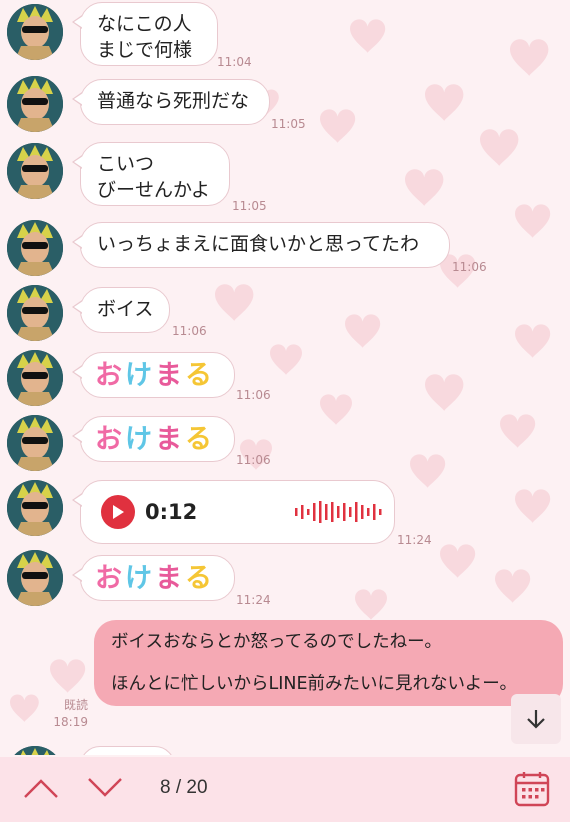 Image resolution: width=570 pixels, height=822 pixels. What do you see at coordinates (125, 309) in the screenshot?
I see `message-line: ボイス` at bounding box center [125, 309].